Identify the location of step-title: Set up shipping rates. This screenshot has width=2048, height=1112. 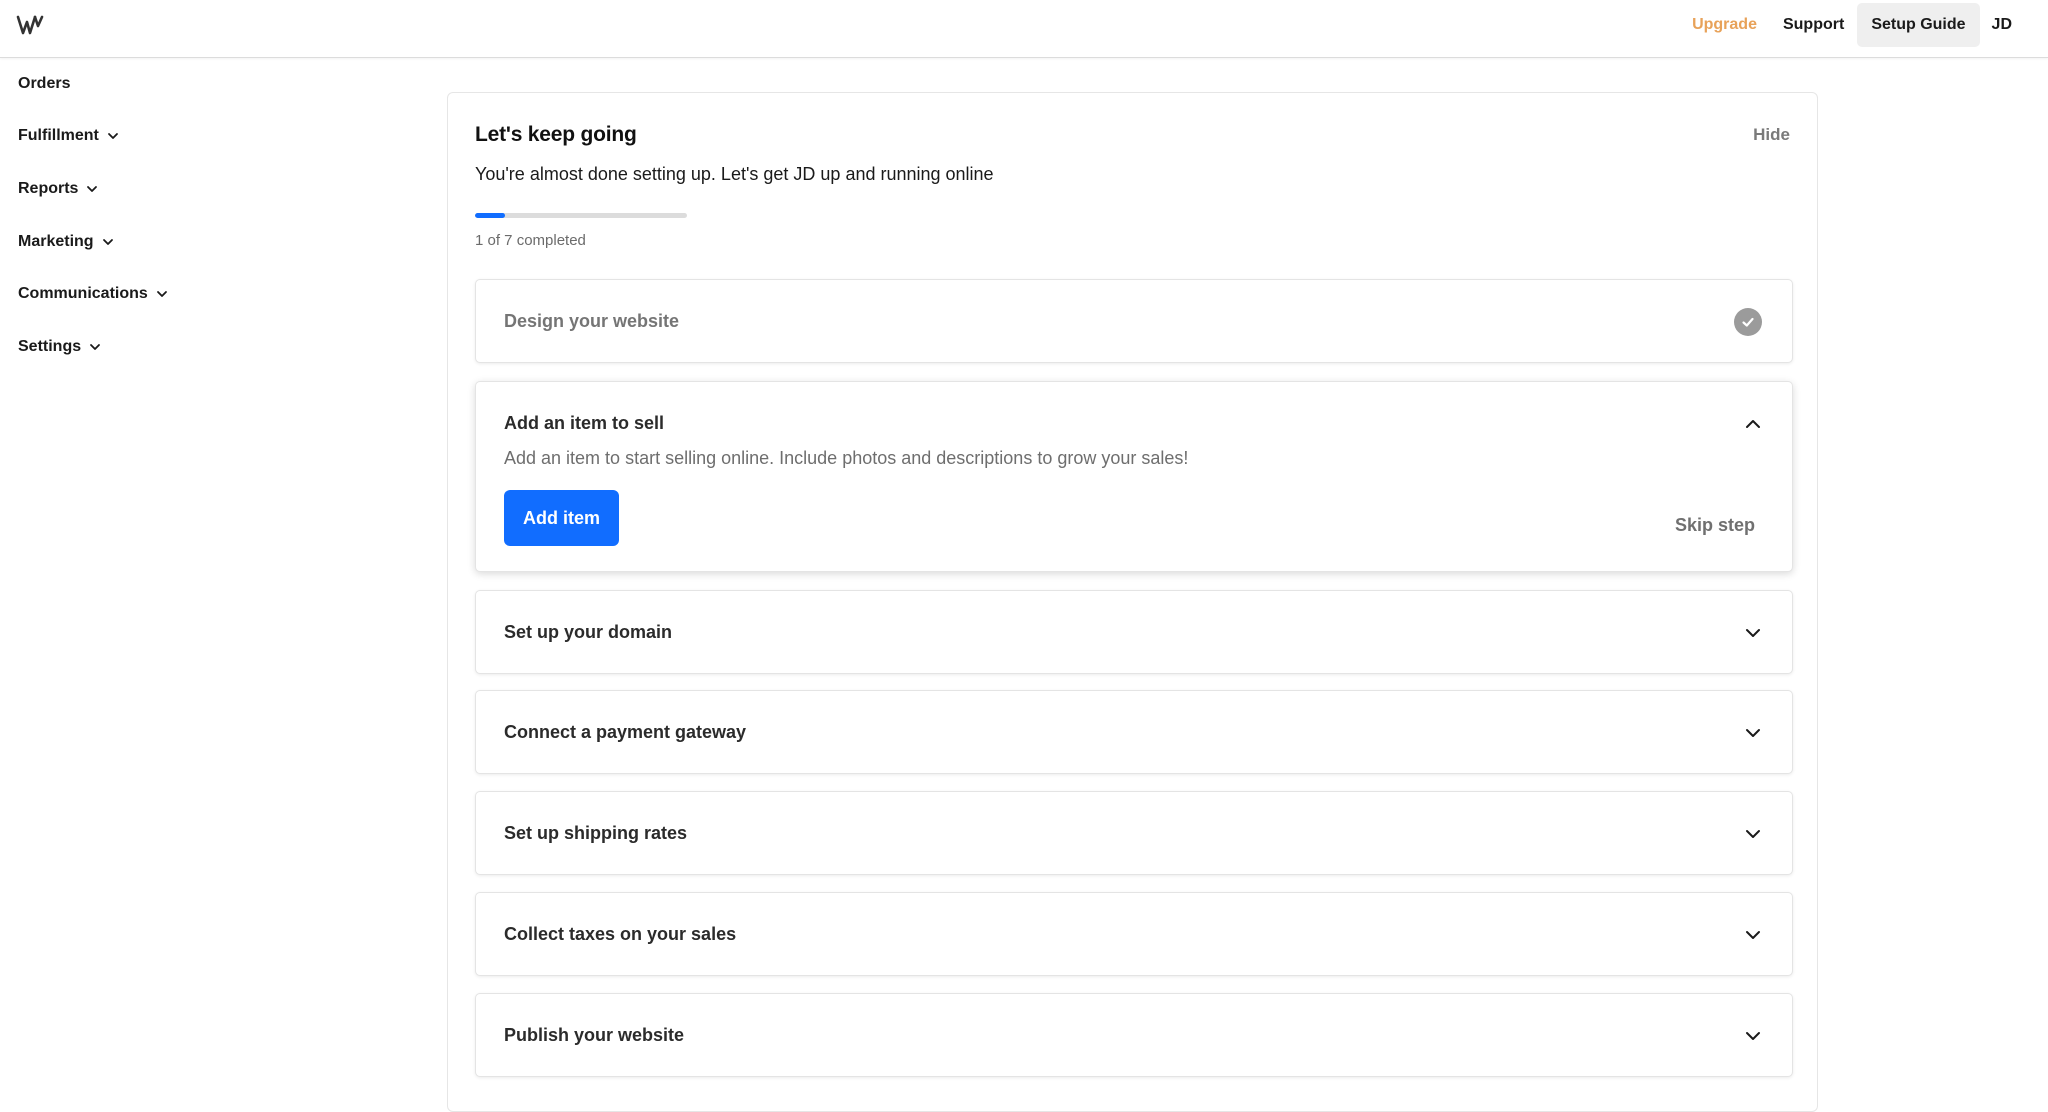
(596, 833).